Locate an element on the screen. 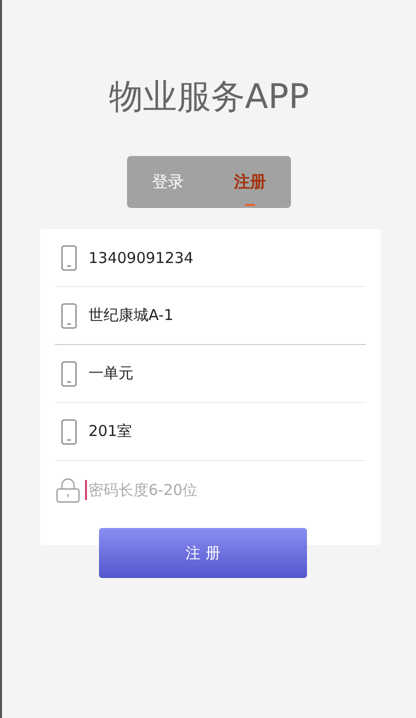 The height and width of the screenshot is (718, 416). input-field: 世纪康城A-1 is located at coordinates (226, 315).